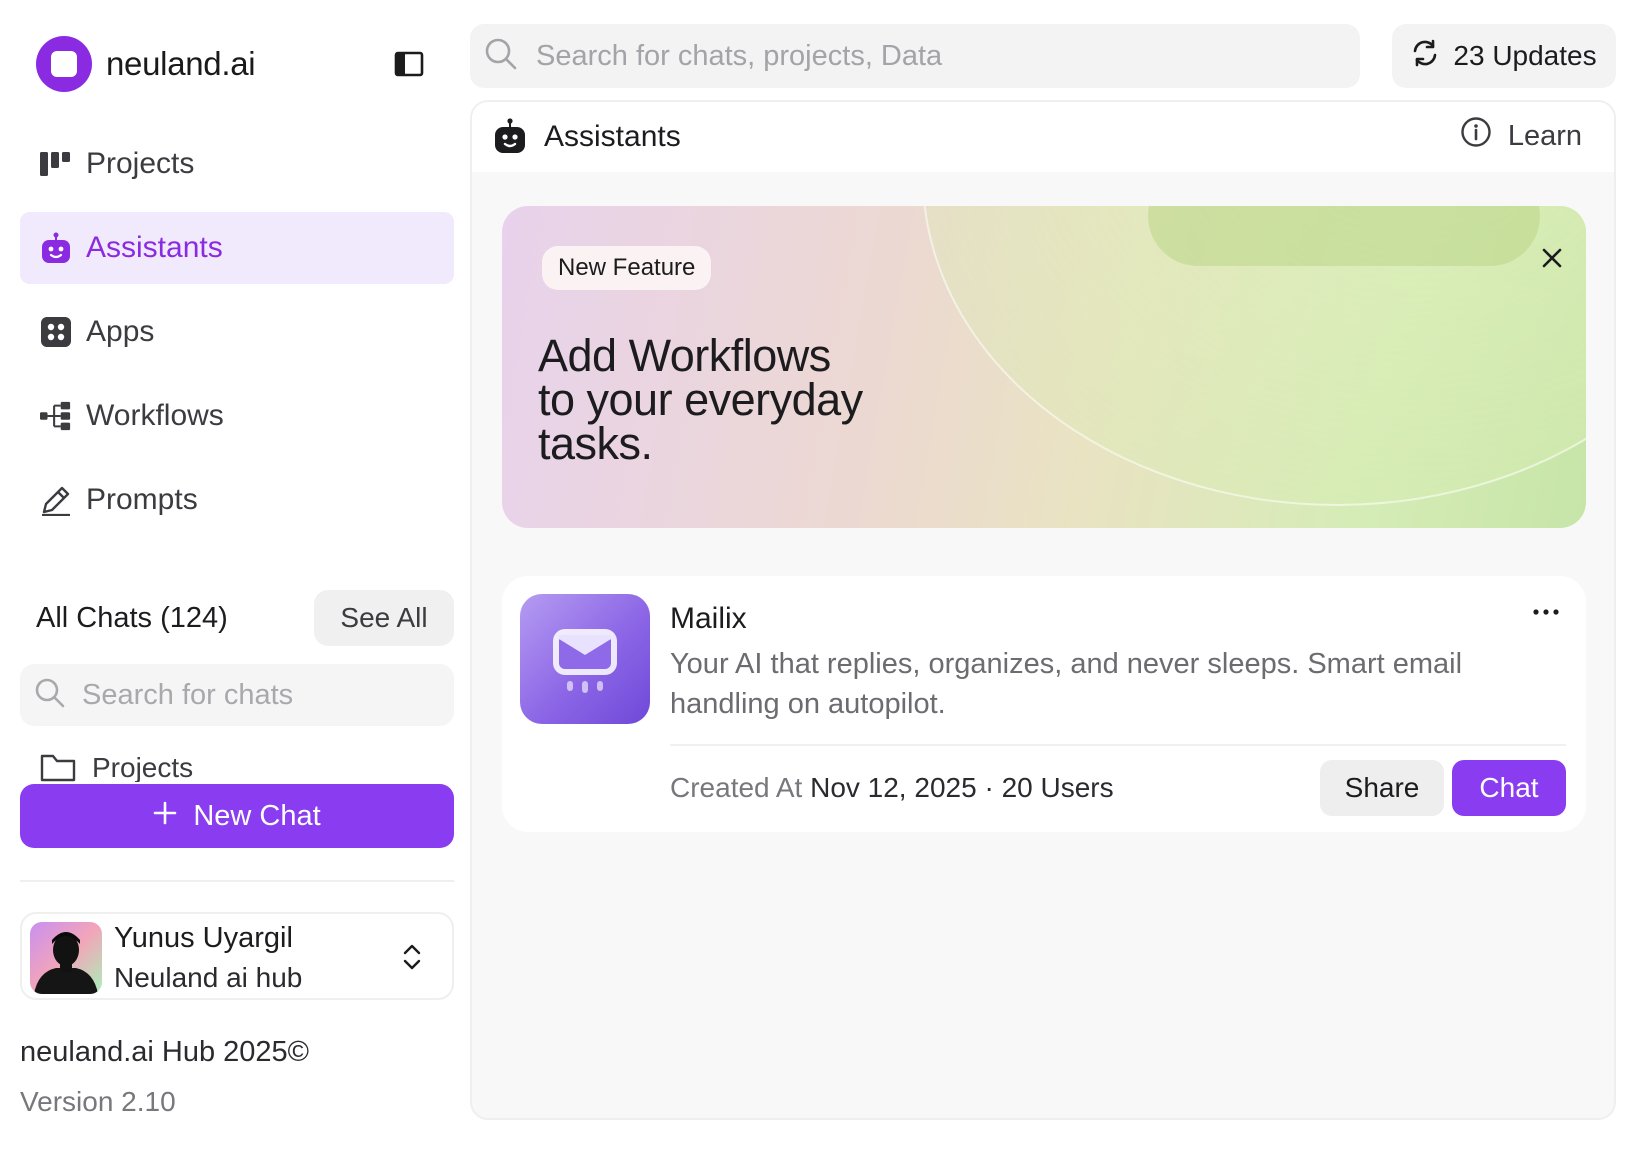 The height and width of the screenshot is (1160, 1630). I want to click on more-options-icon, so click(1546, 612).